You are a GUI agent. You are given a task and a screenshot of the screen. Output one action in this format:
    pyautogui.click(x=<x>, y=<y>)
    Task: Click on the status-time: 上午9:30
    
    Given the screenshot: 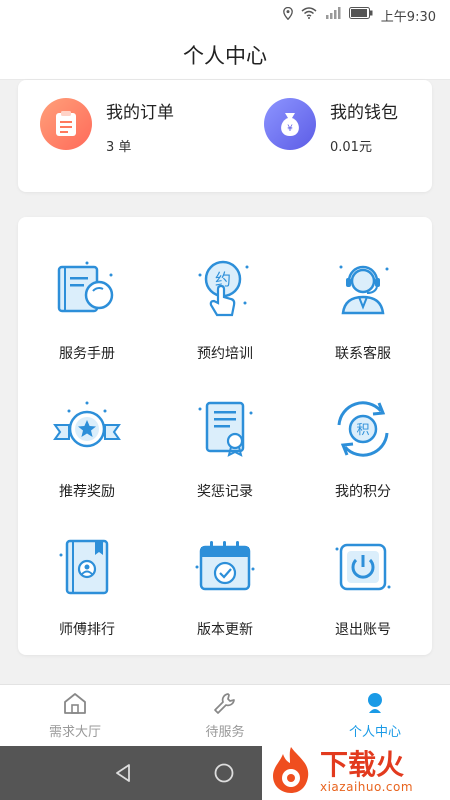 What is the action you would take?
    pyautogui.click(x=408, y=17)
    